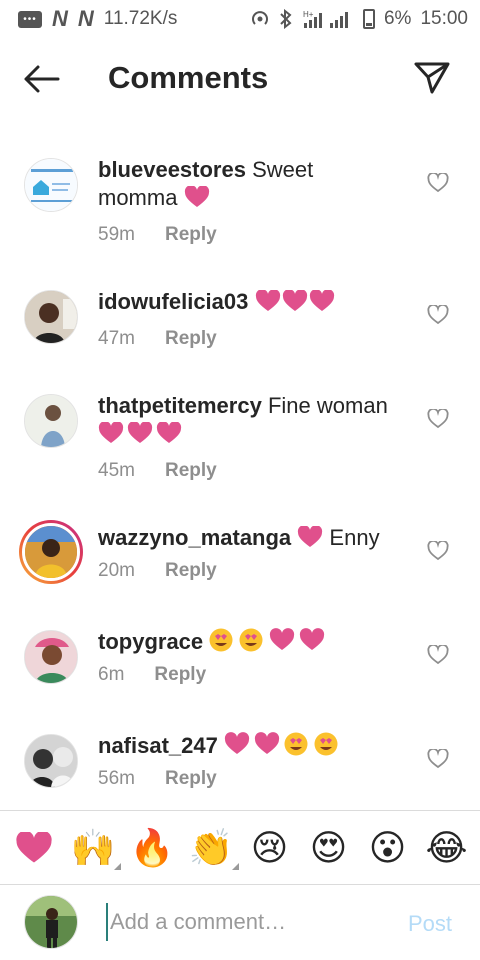 This screenshot has height=960, width=480. I want to click on signal-icon: H+, so click(325, 19).